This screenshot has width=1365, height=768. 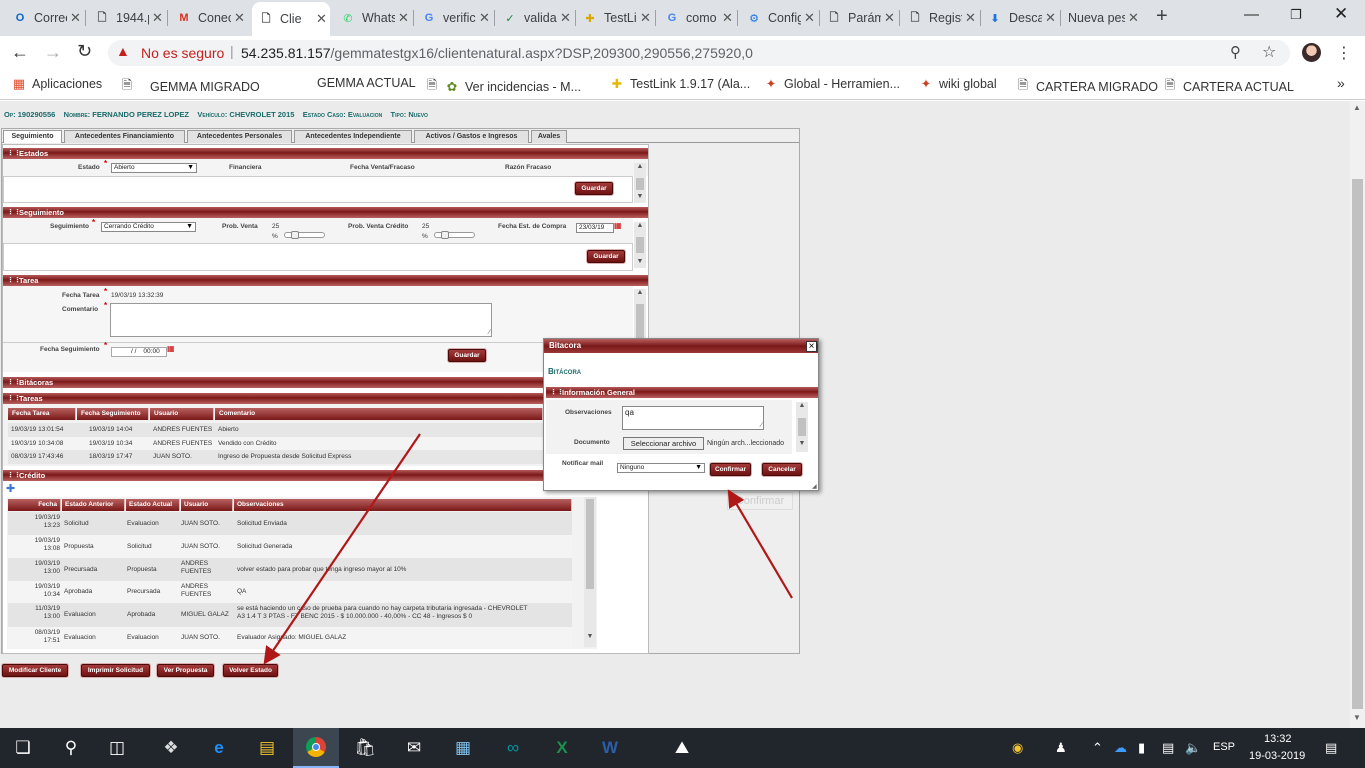 I want to click on warning-icon: ▲, so click(x=123, y=51).